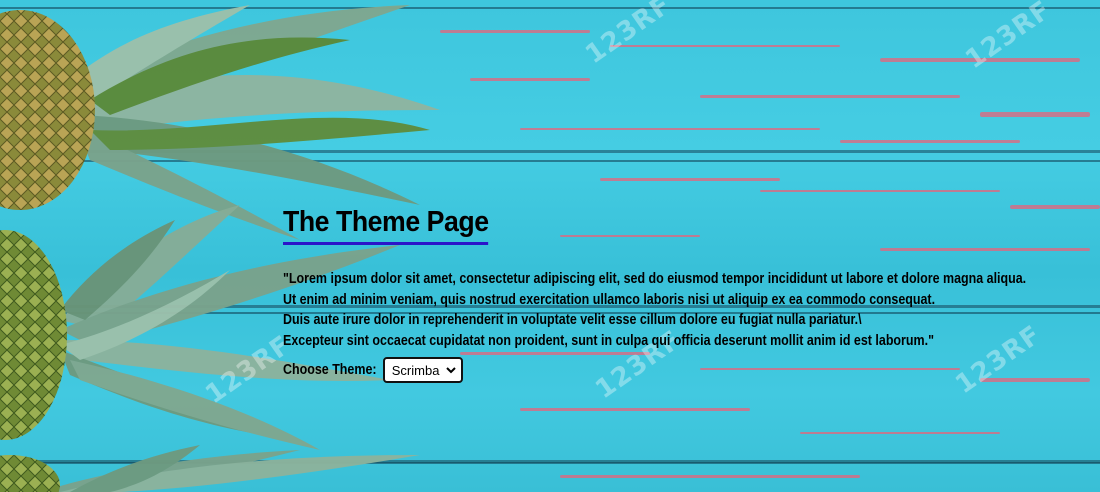  Describe the element at coordinates (33, 335) in the screenshot. I see `pineapple-middle-fruit` at that location.